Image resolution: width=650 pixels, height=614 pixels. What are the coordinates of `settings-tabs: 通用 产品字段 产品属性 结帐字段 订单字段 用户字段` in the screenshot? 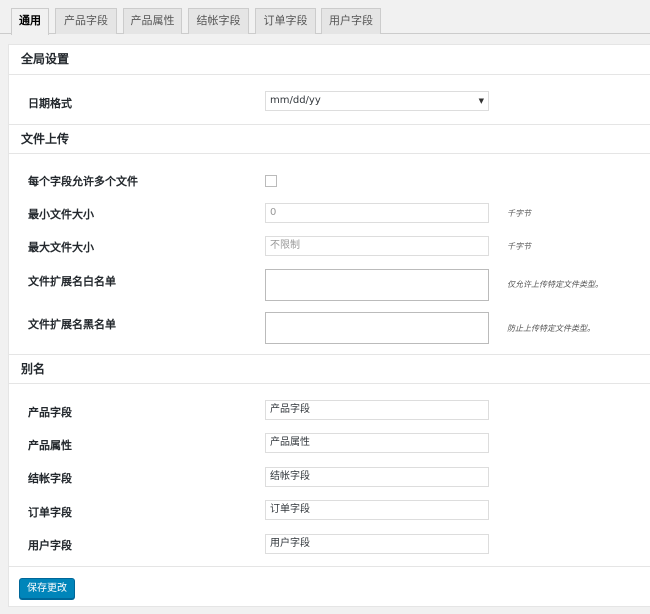 It's located at (325, 17).